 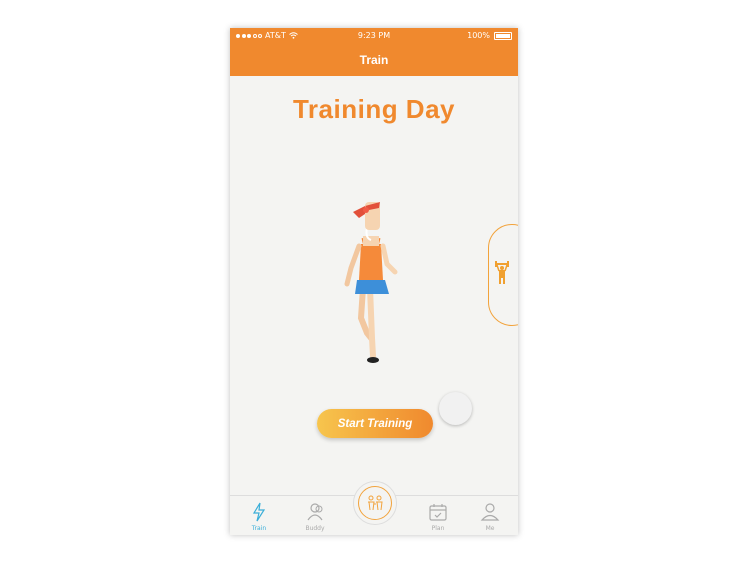 I want to click on tab-me-label: Me, so click(x=490, y=528).